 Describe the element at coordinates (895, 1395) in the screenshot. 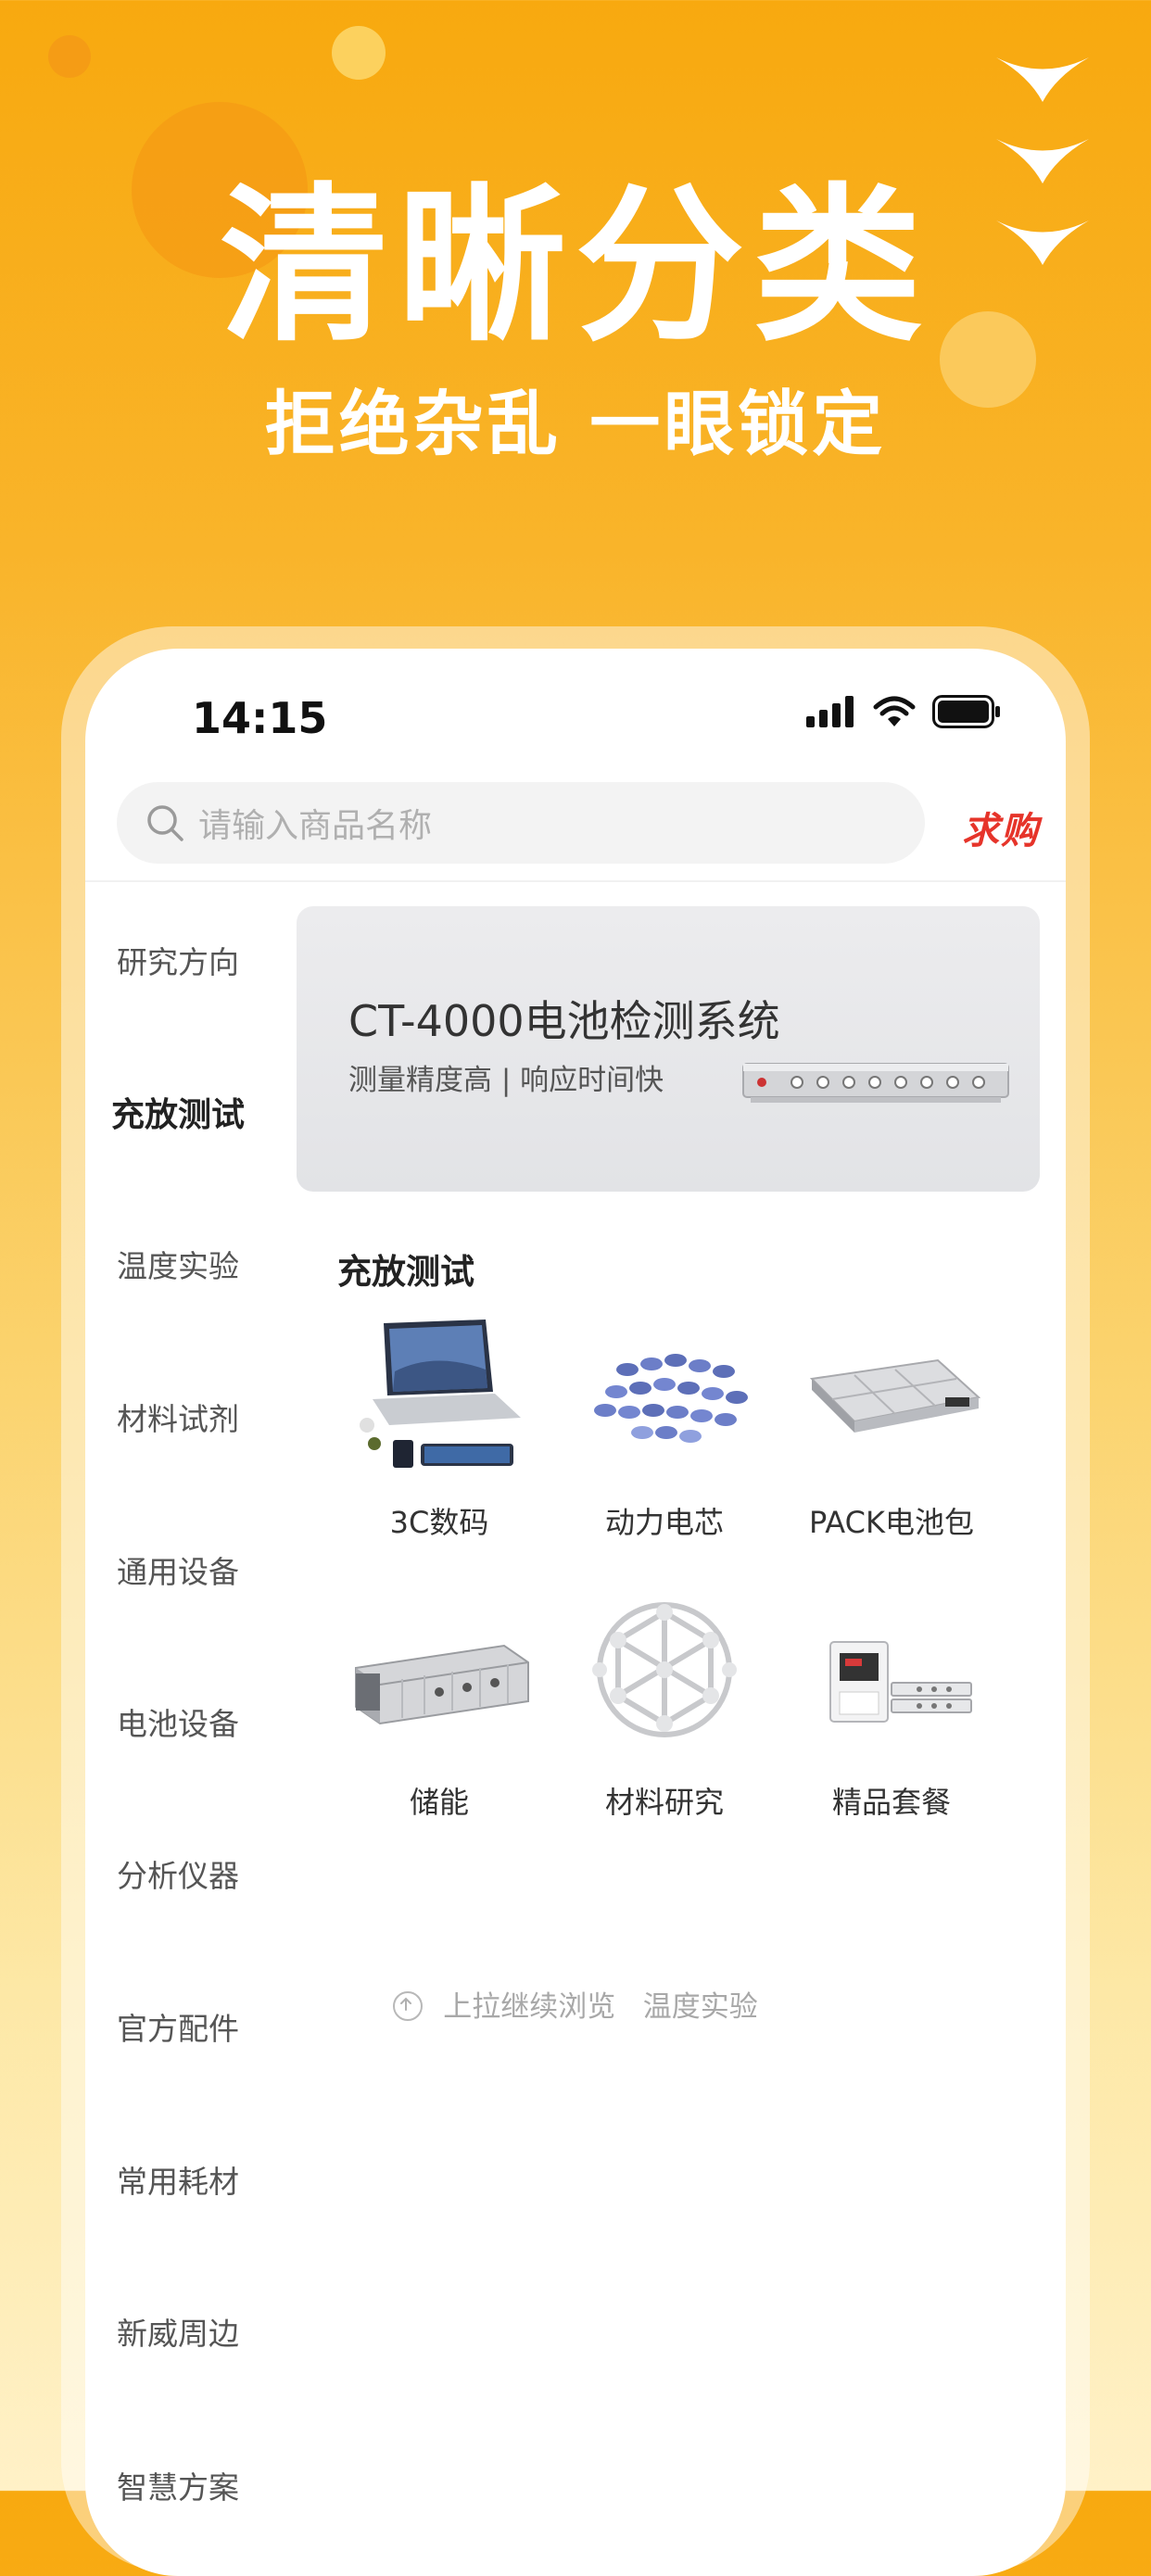

I see `battery-pack-icon` at that location.